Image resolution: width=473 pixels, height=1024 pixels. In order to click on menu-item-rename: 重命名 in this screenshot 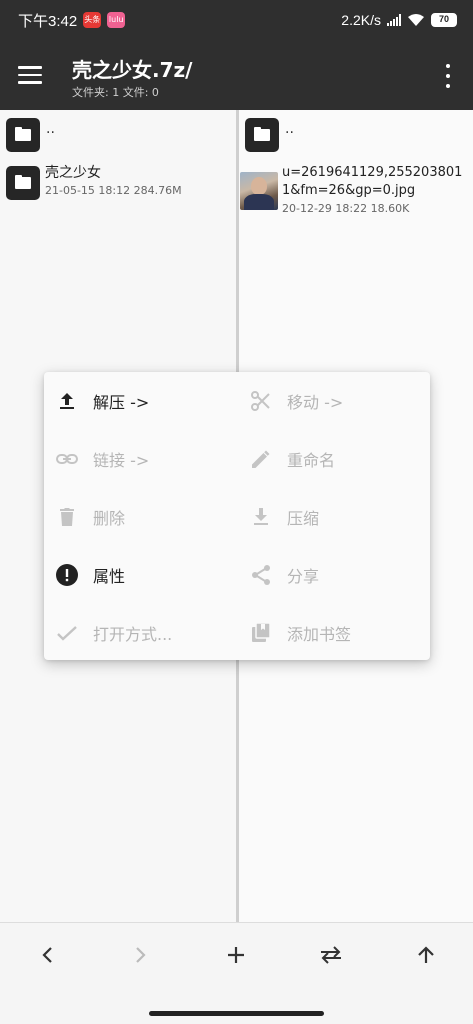, I will do `click(333, 459)`.